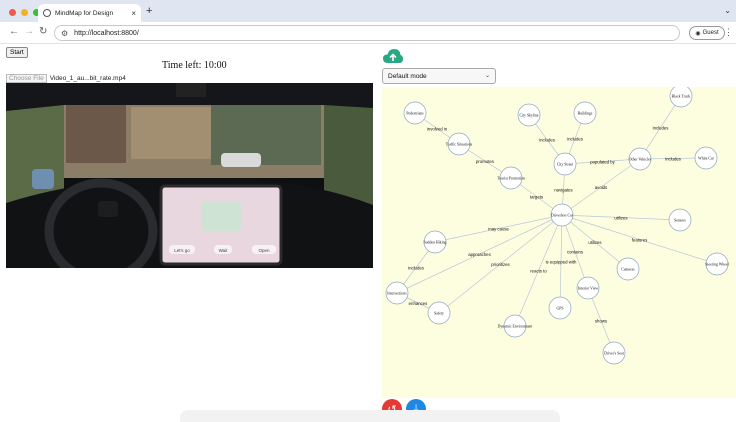  I want to click on mindmap-node: Cameras, so click(628, 269).